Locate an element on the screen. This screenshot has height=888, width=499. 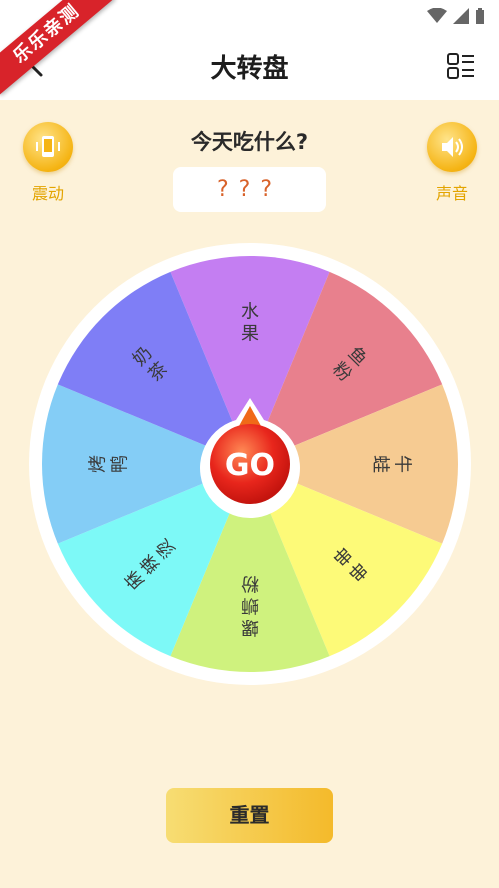
go-button-label: GO is located at coordinates (250, 465).